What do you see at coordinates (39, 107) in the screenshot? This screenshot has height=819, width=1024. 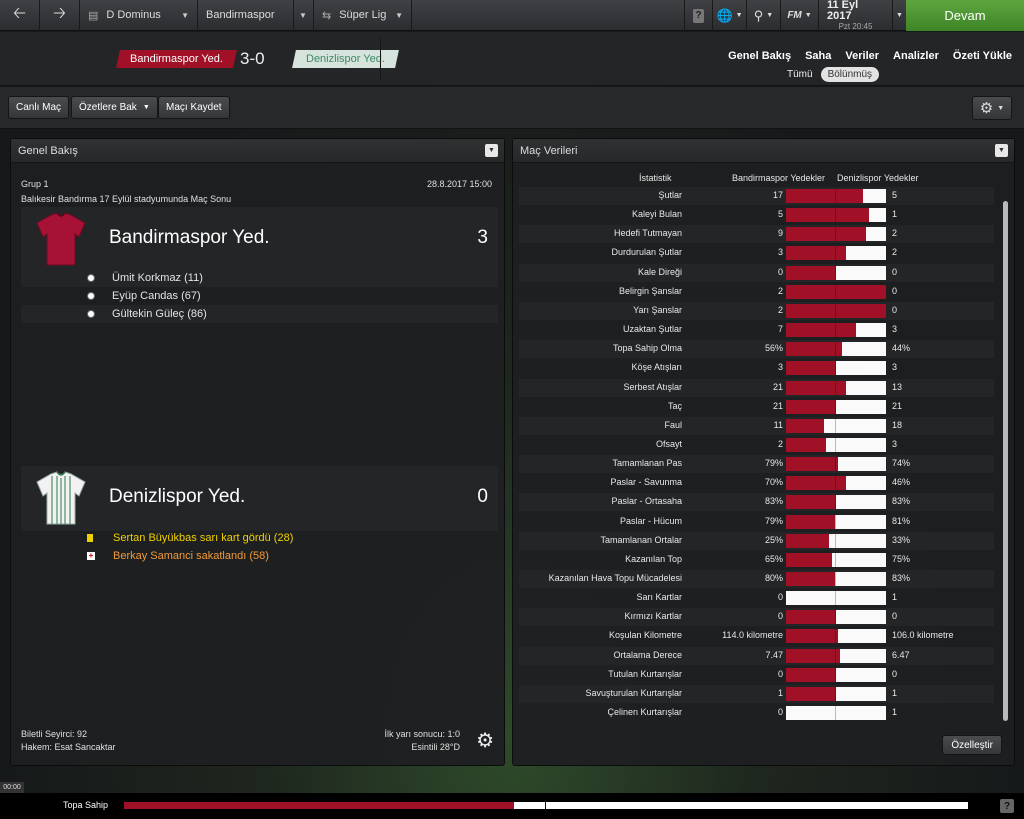 I see `live-match-button: Canlı Maç` at bounding box center [39, 107].